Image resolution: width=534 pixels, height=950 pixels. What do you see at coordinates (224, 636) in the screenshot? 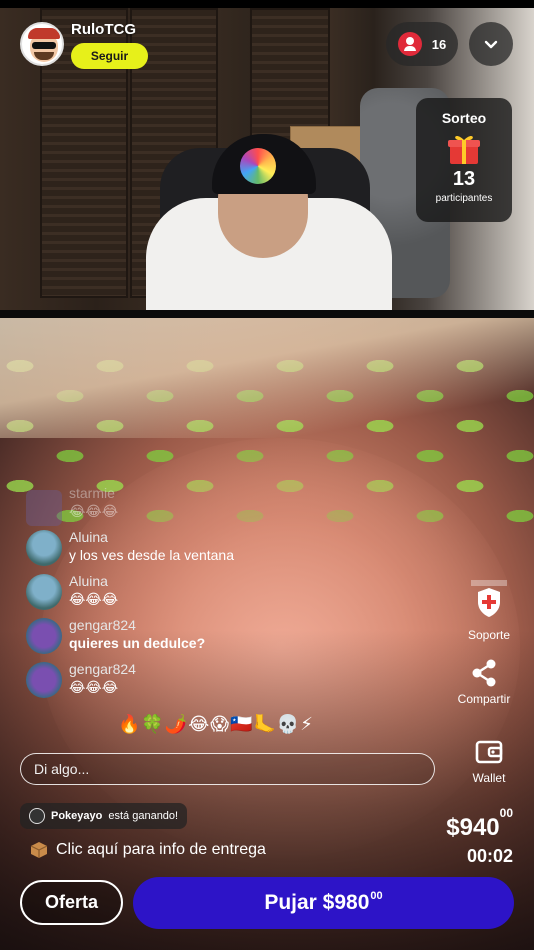
I see `chat-message: gengar824 quieres un dedulce?` at bounding box center [224, 636].